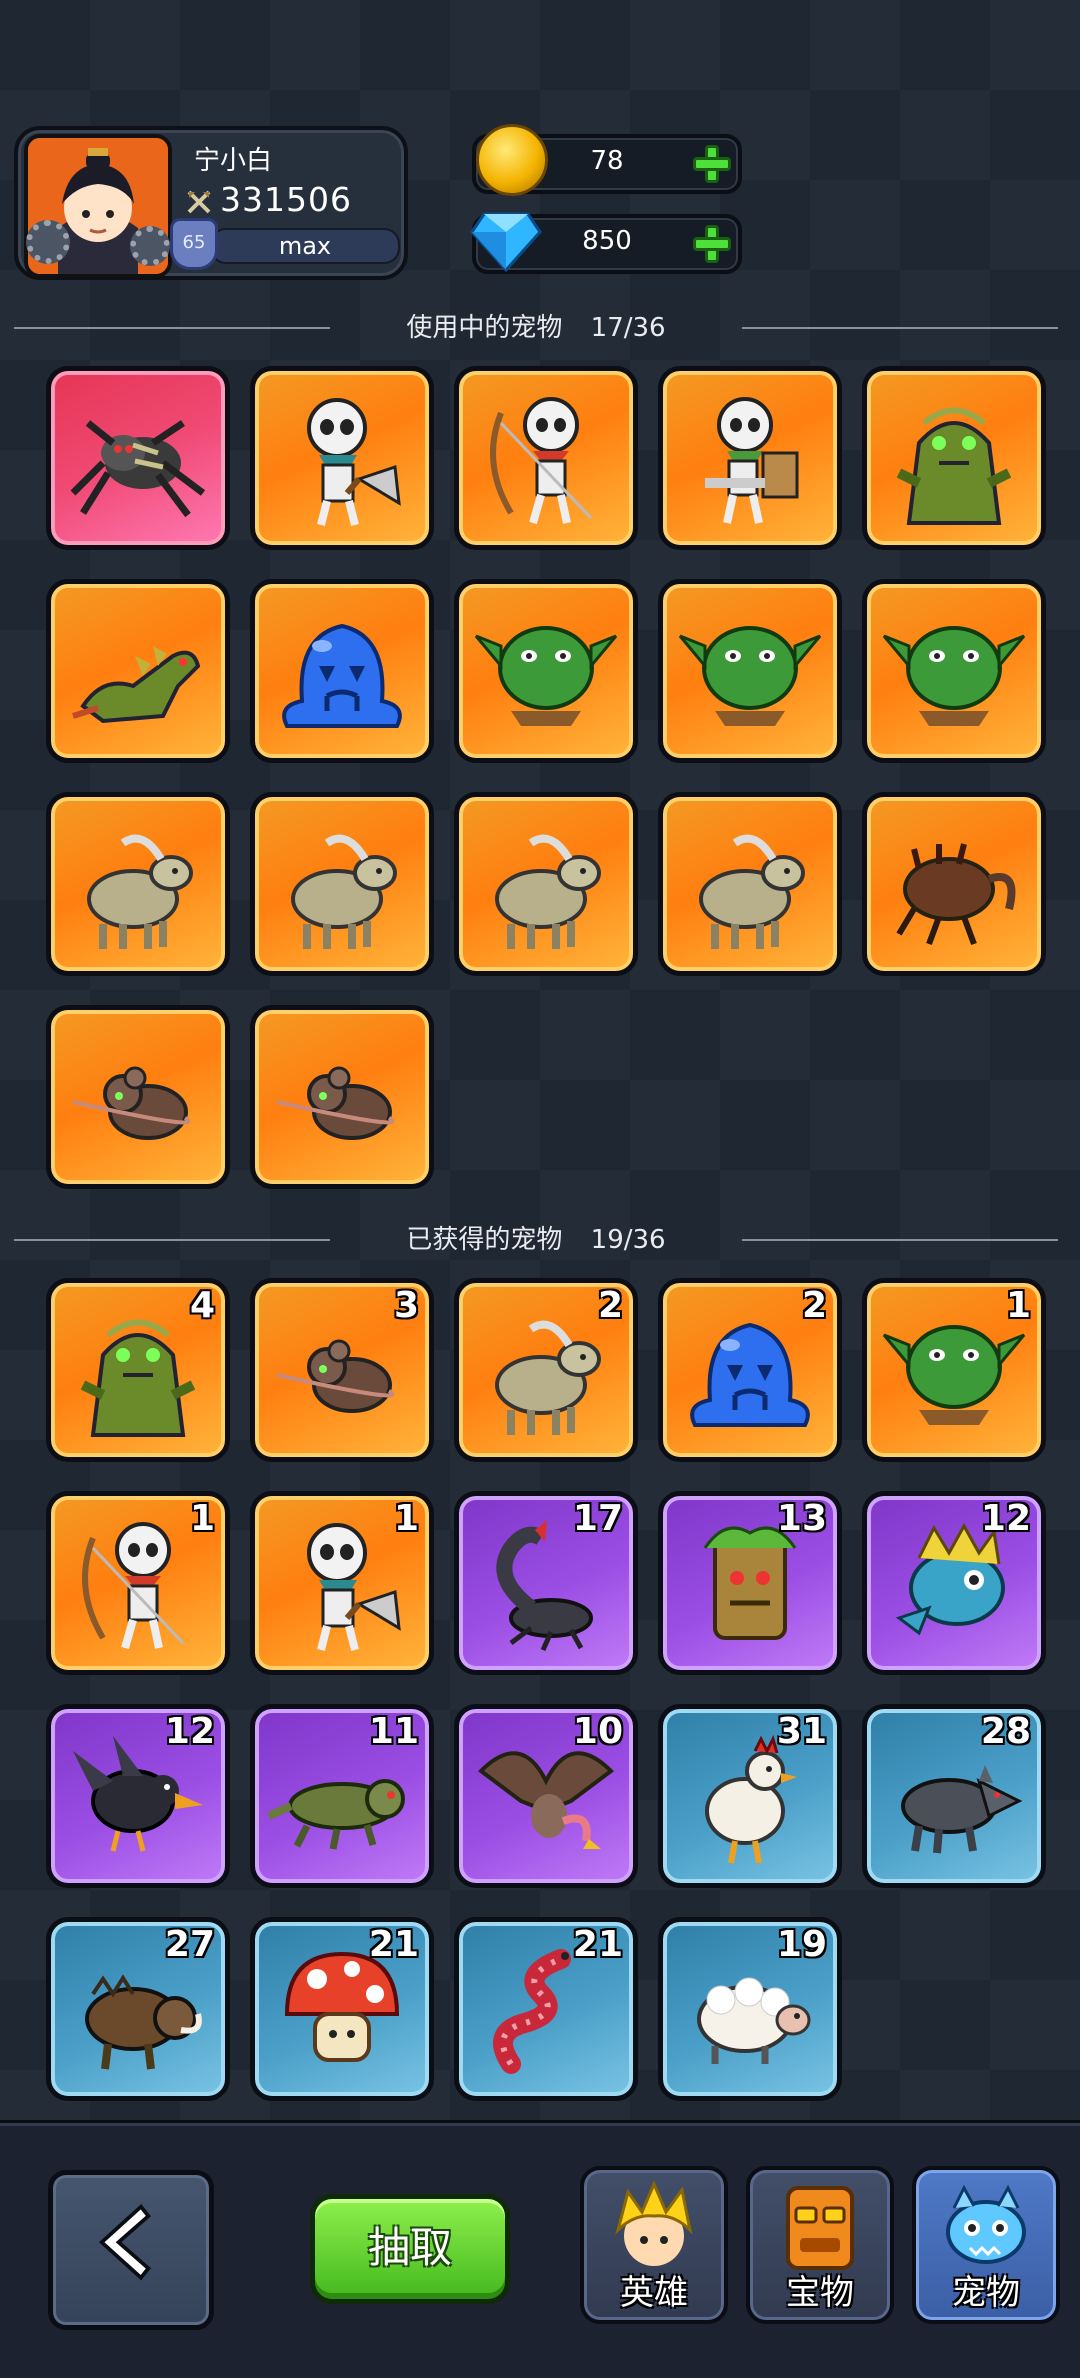 The image size is (1080, 2378). I want to click on crossed-swords-icon, so click(199, 201).